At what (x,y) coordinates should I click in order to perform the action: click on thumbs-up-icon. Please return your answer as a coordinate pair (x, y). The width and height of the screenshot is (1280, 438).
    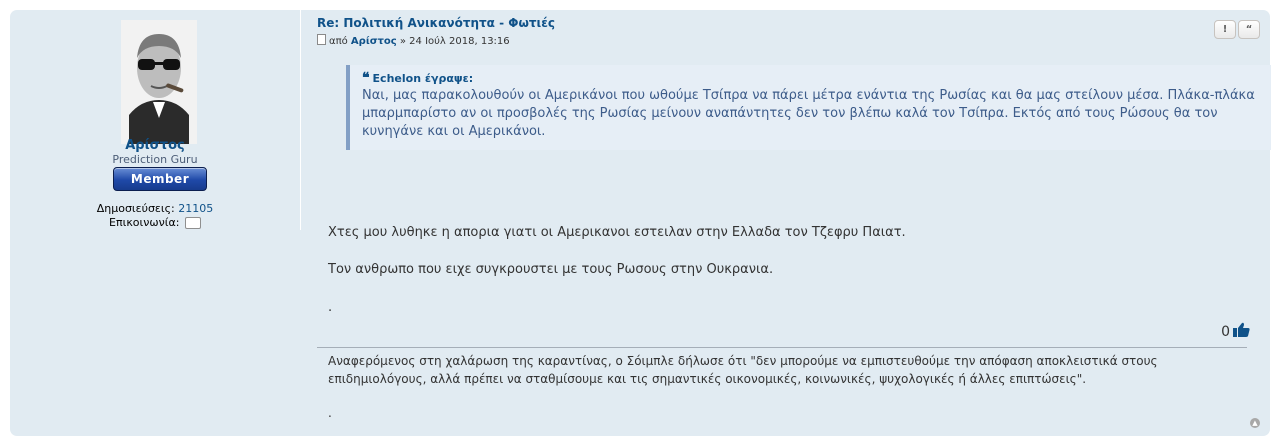
    Looking at the image, I should click on (1241, 331).